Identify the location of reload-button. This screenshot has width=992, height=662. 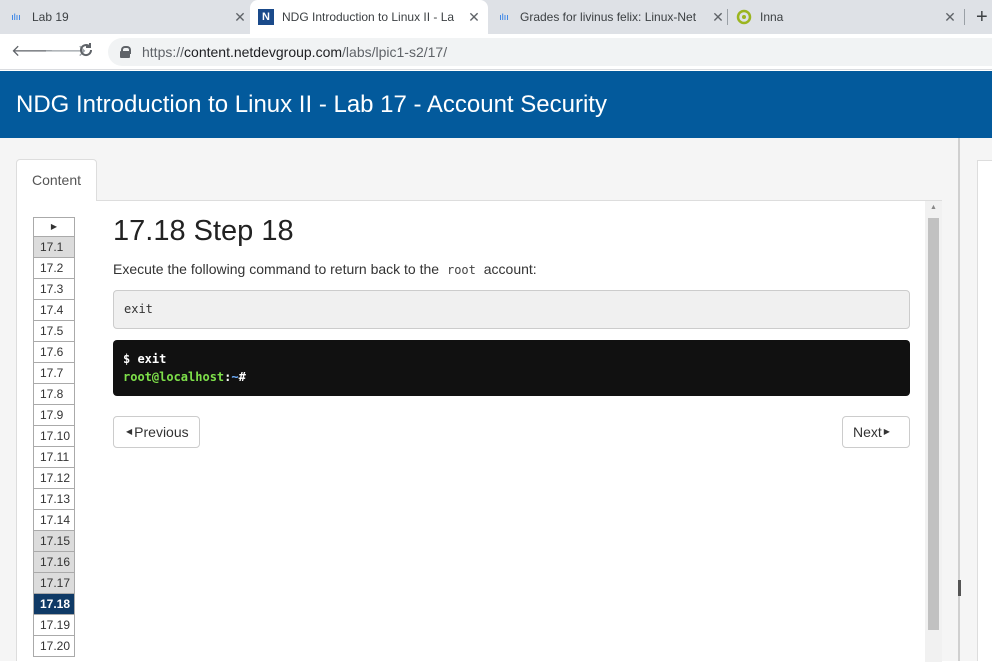
(86, 52).